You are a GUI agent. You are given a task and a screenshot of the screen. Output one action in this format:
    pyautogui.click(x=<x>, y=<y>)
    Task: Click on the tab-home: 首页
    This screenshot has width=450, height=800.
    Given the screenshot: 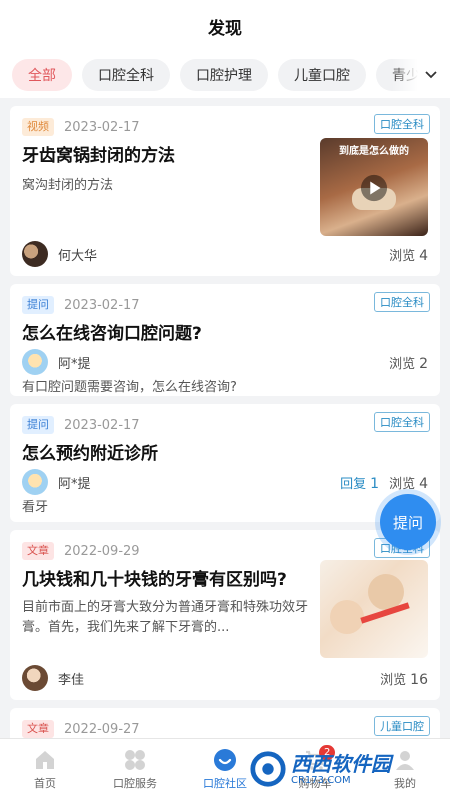 What is the action you would take?
    pyautogui.click(x=45, y=769)
    